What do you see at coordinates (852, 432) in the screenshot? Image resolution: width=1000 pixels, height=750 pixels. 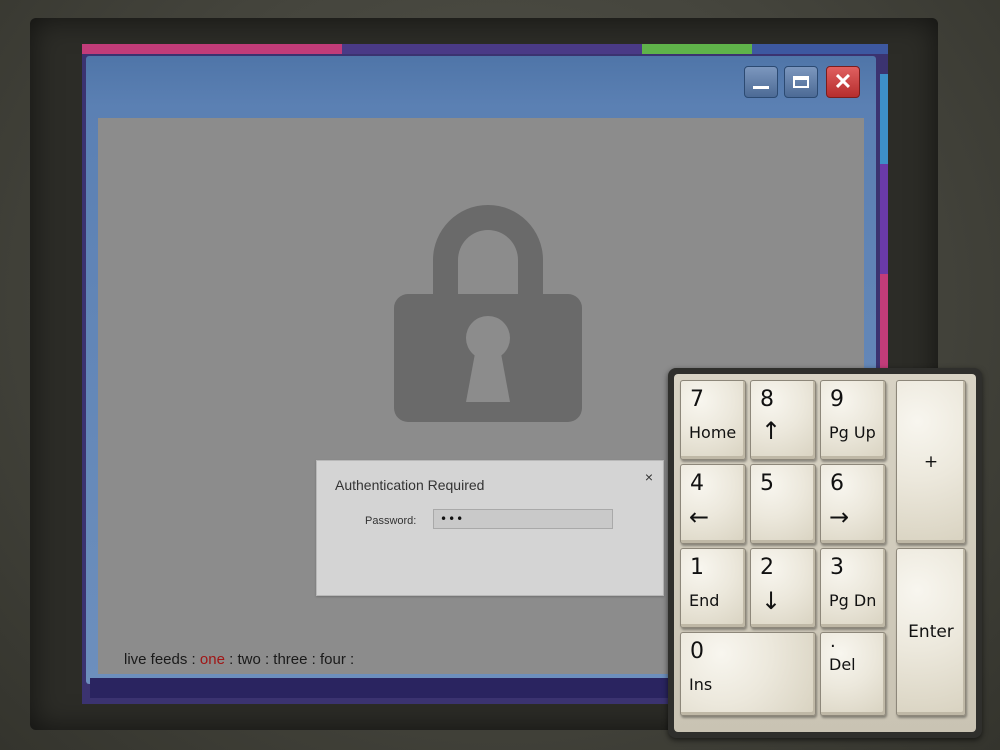 I see `key-9-sublabel: Pg Up` at bounding box center [852, 432].